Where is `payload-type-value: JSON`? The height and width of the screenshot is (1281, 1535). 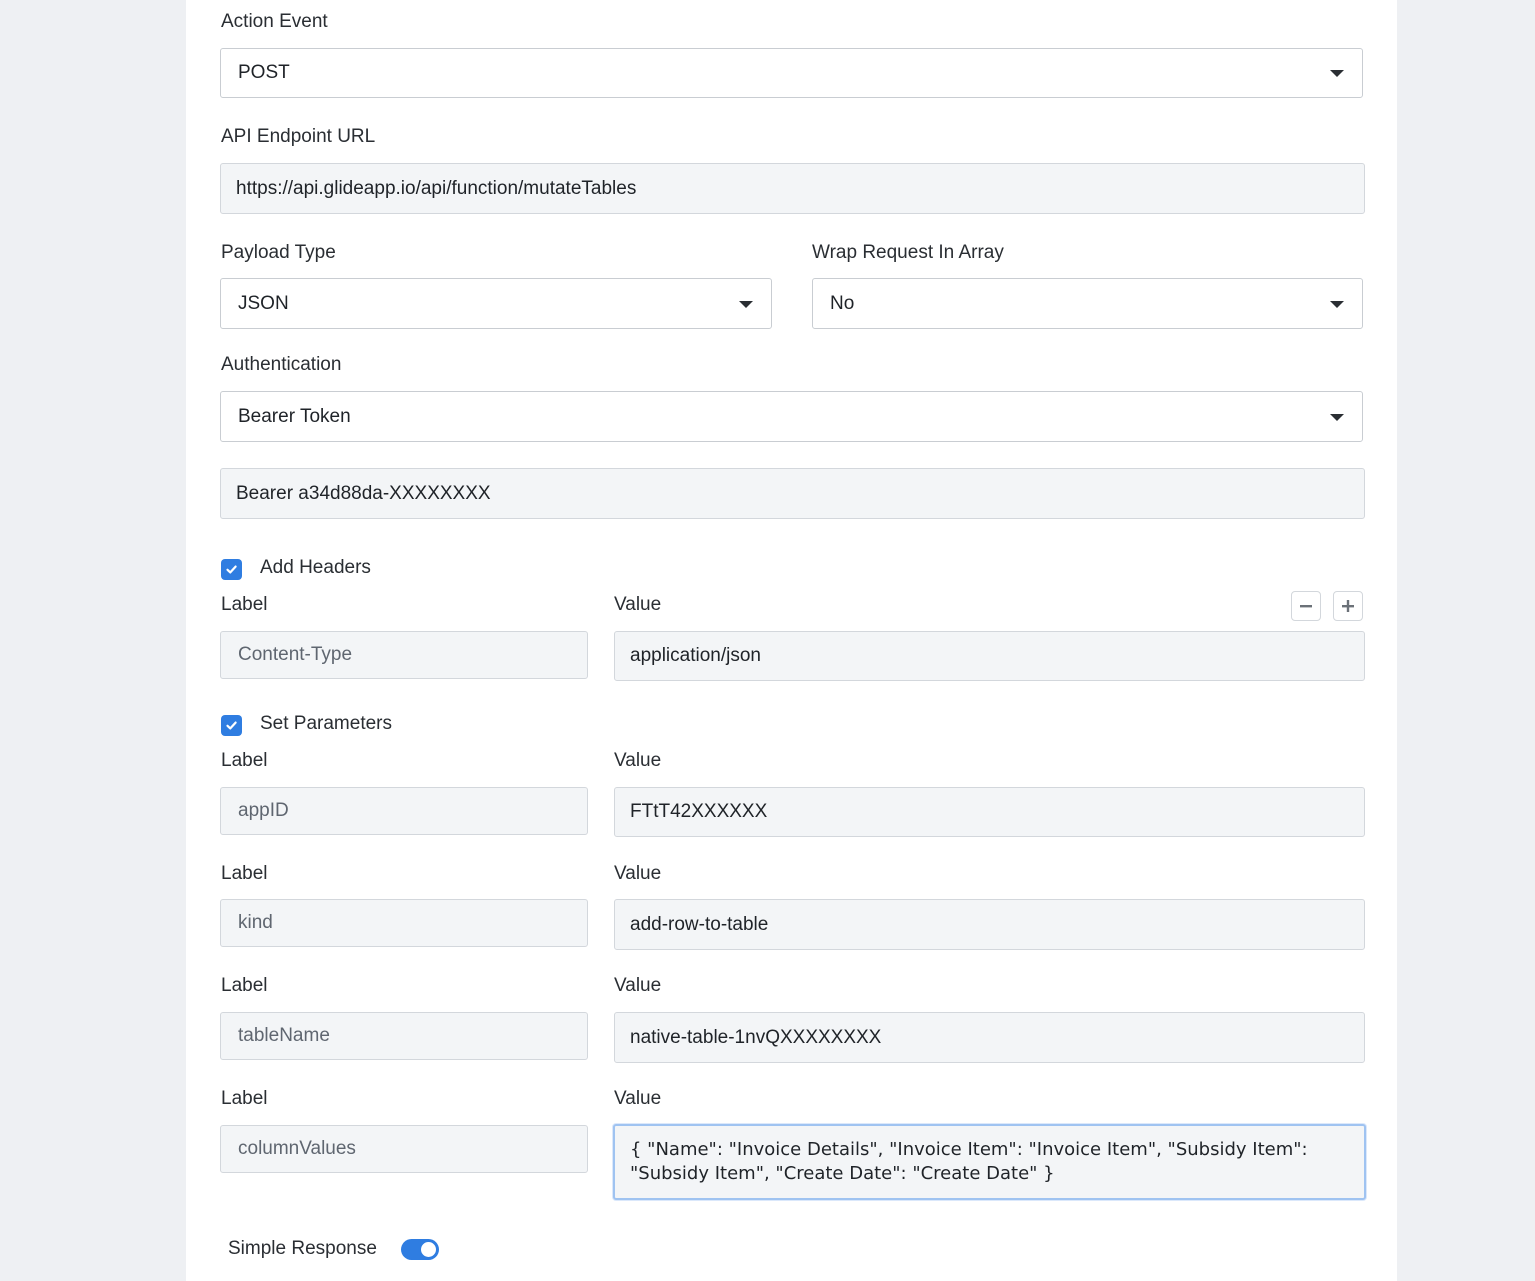
payload-type-value: JSON is located at coordinates (263, 303).